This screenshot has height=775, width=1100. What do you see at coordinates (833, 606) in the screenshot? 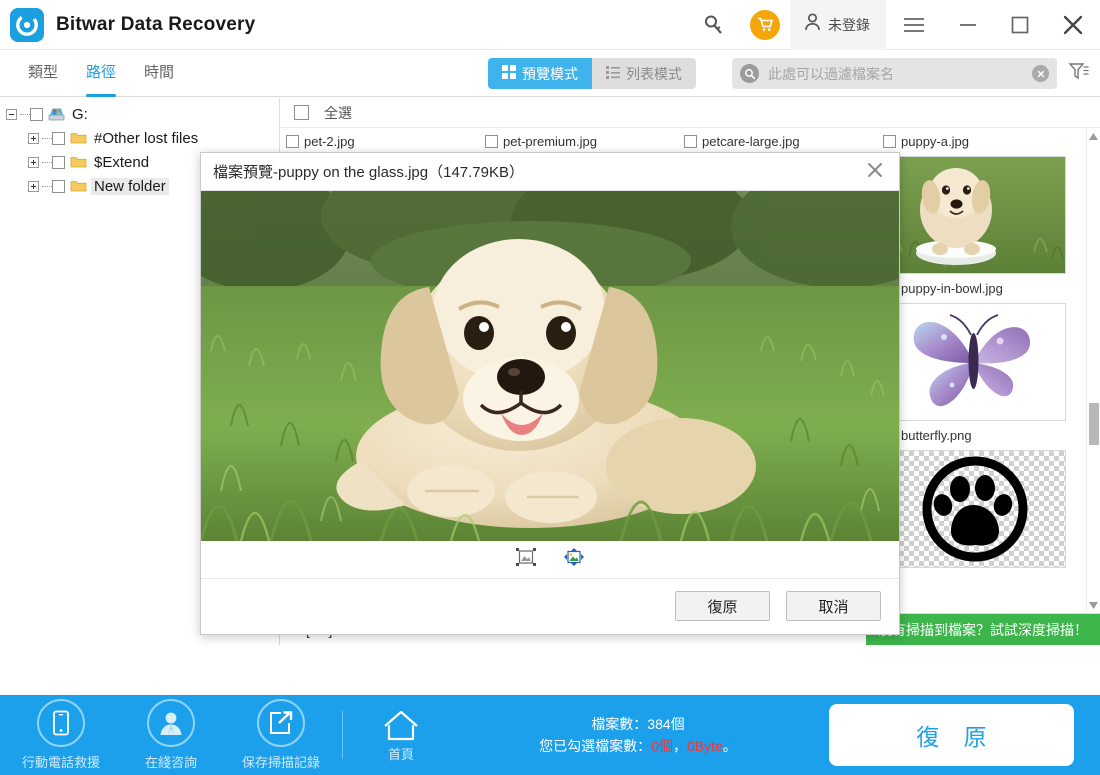
I see `cancel-button: 取消` at bounding box center [833, 606].